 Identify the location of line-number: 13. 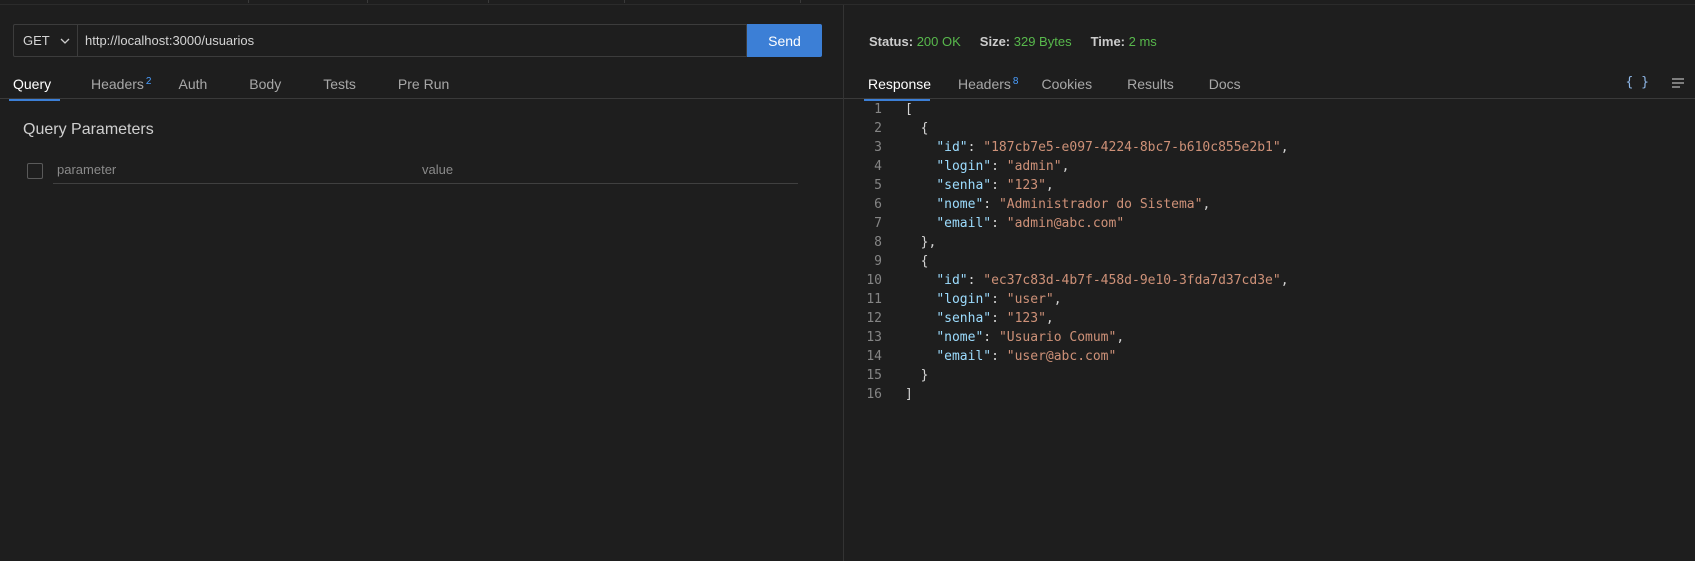
(874, 337).